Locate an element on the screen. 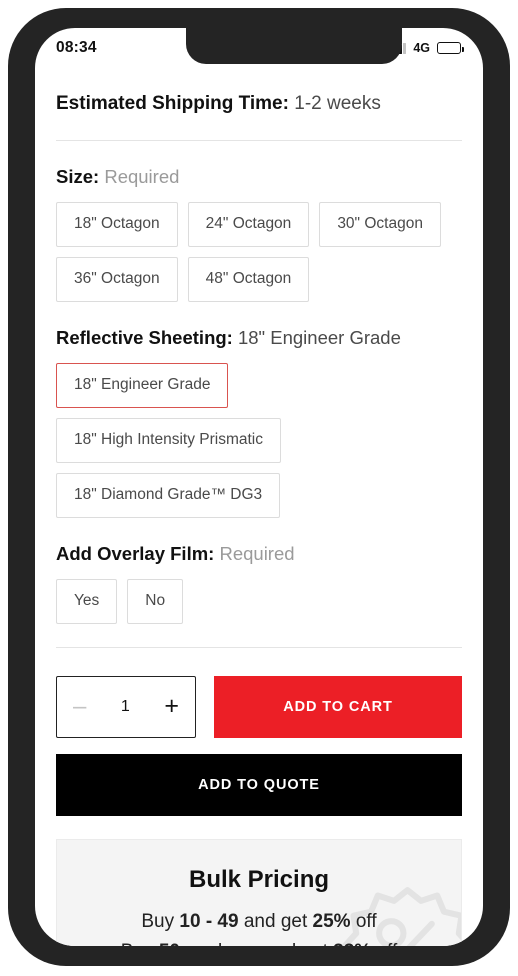 The height and width of the screenshot is (976, 518). bulk-tier1-suffix: off is located at coordinates (363, 922).